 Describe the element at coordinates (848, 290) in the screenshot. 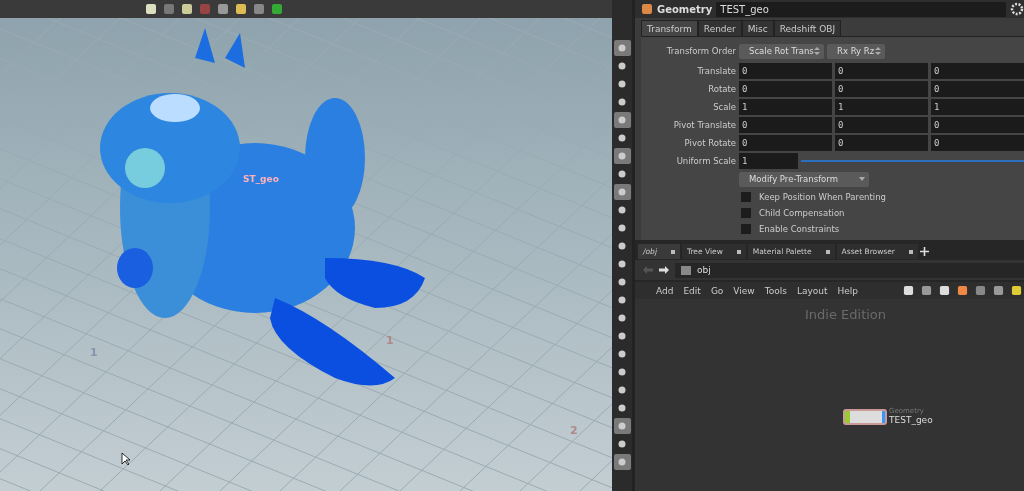

I see `menu-item: Help` at that location.